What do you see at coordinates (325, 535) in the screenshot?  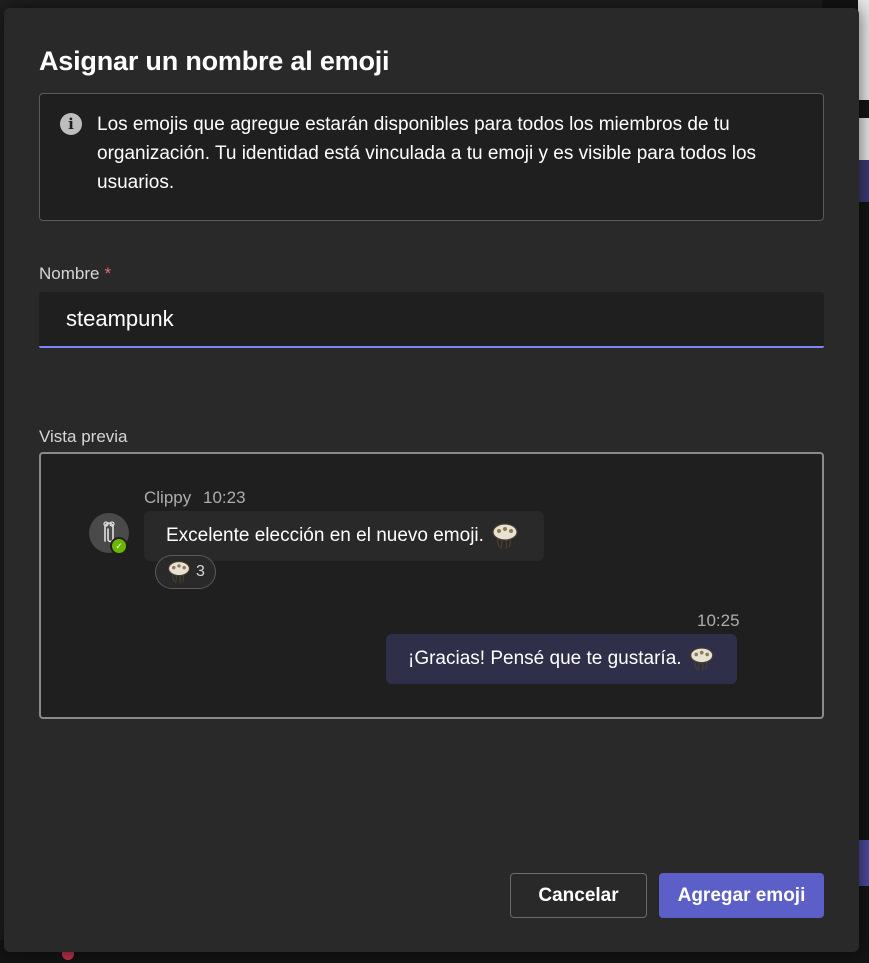 I see `incoming-message-text: Excelente elección en el nuevo emoji.` at bounding box center [325, 535].